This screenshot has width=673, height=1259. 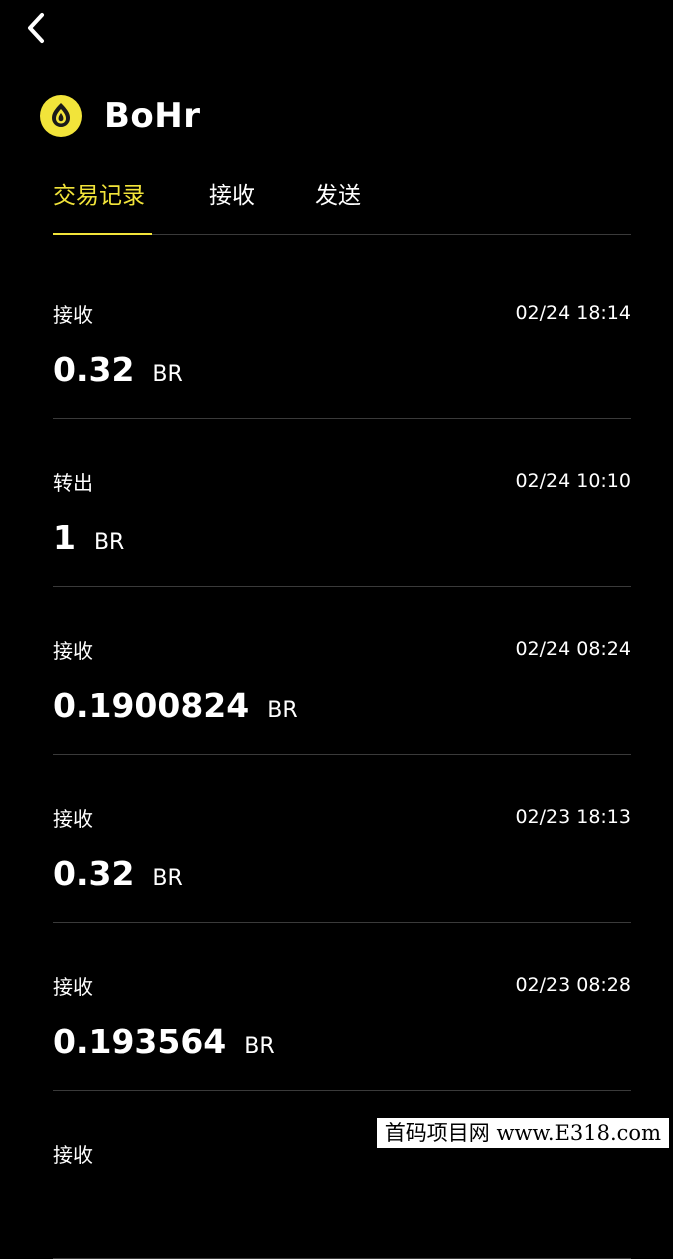 I want to click on transaction-type: 转出, so click(x=73, y=483).